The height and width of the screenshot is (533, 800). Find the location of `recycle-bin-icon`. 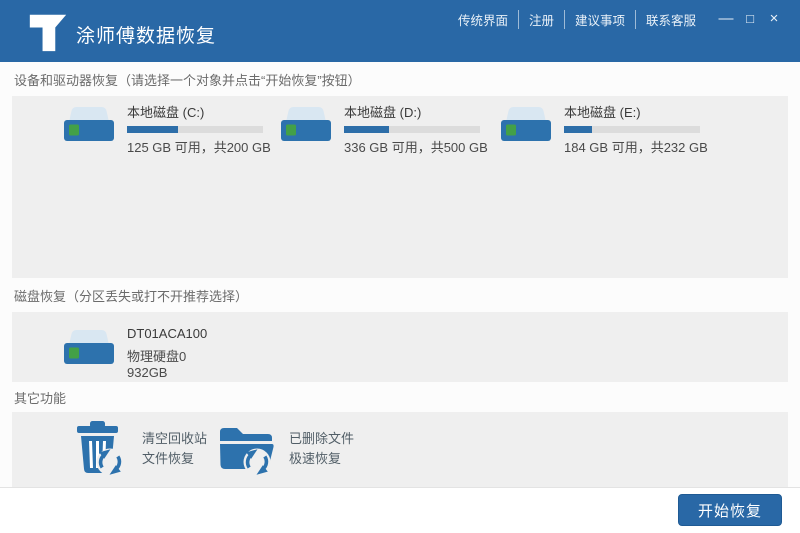

recycle-bin-icon is located at coordinates (101, 449).